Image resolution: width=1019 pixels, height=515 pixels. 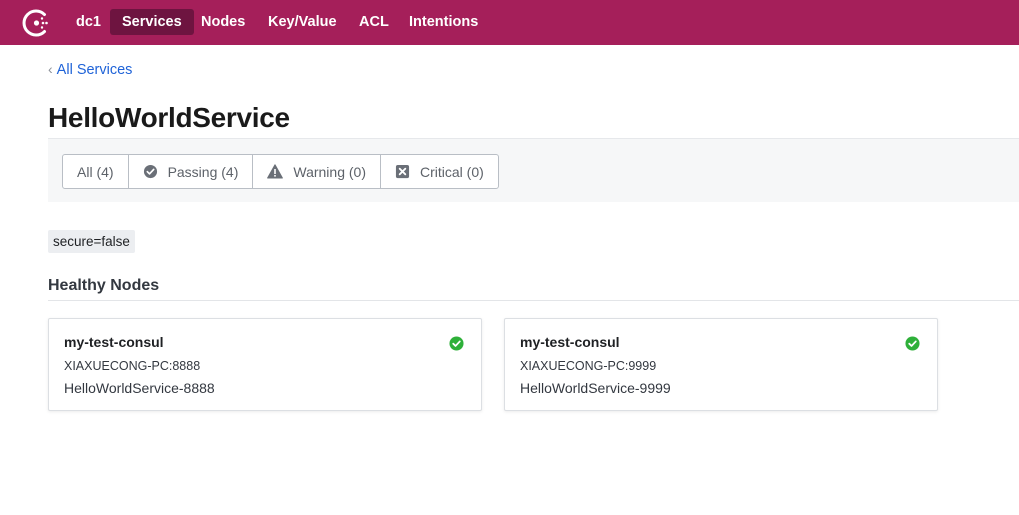 What do you see at coordinates (104, 285) in the screenshot?
I see `healthy-nodes-heading: Healthy Nodes` at bounding box center [104, 285].